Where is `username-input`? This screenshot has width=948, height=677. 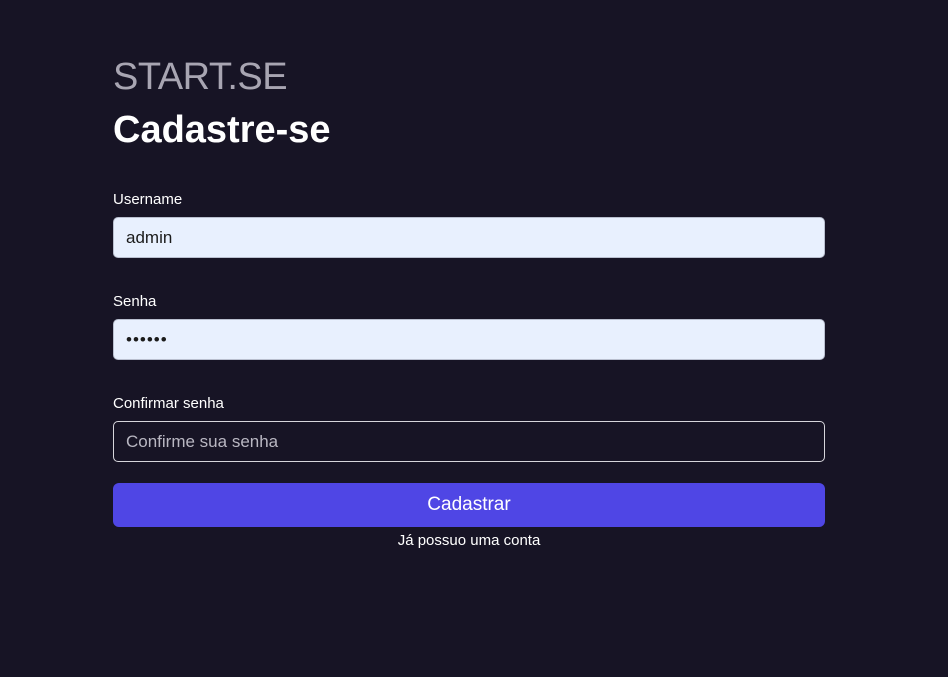
username-input is located at coordinates (469, 237).